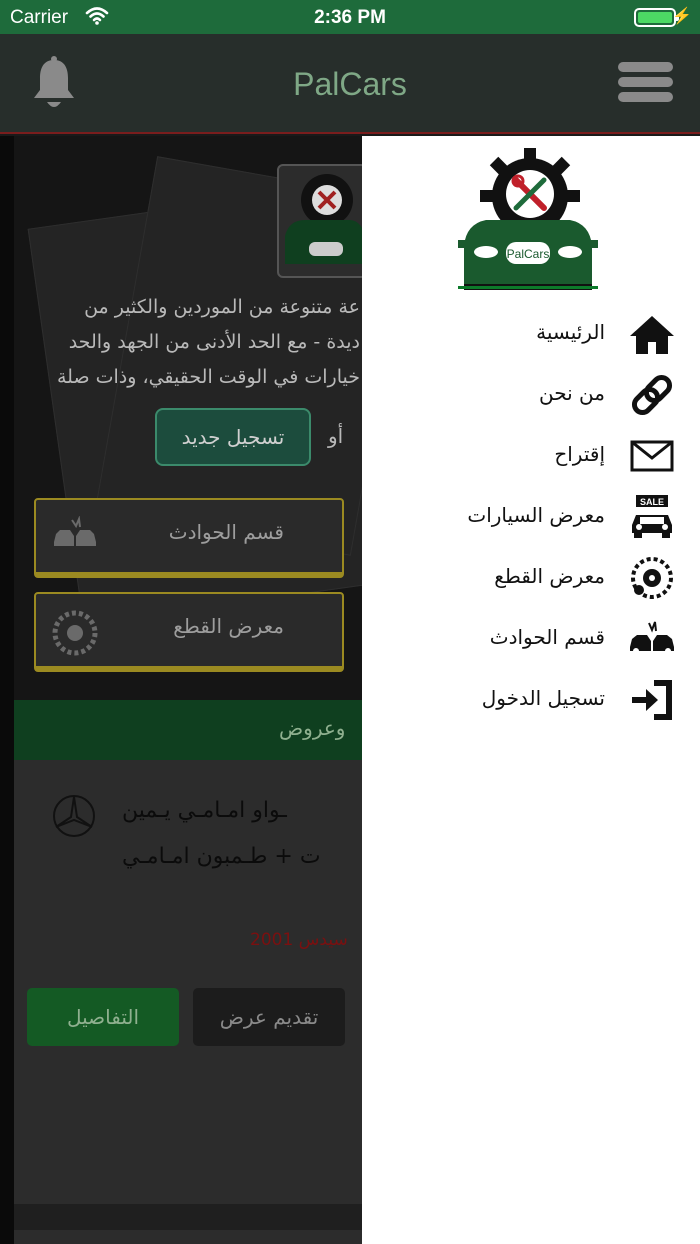 Image resolution: width=700 pixels, height=1244 pixels. What do you see at coordinates (652, 456) in the screenshot?
I see `mail-icon` at bounding box center [652, 456].